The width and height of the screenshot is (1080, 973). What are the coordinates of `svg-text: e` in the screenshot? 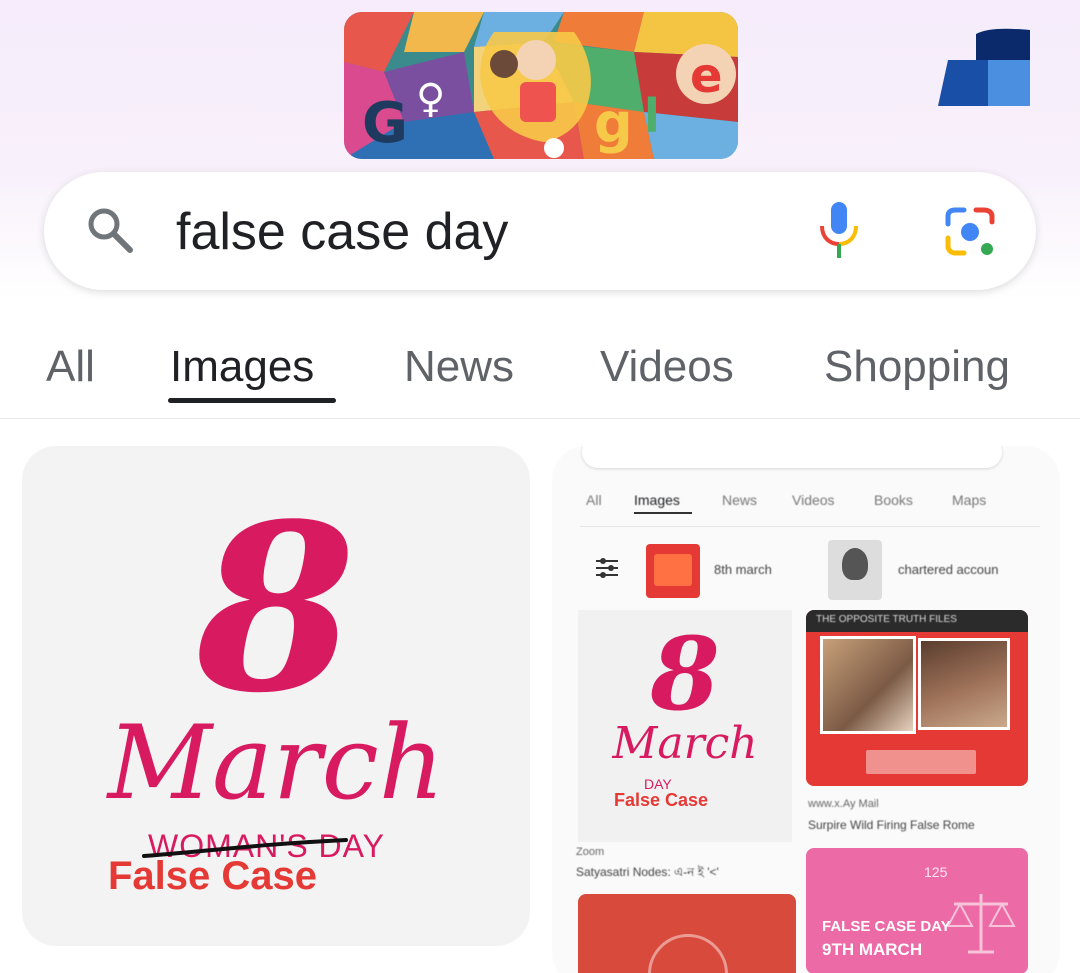 It's located at (706, 76).